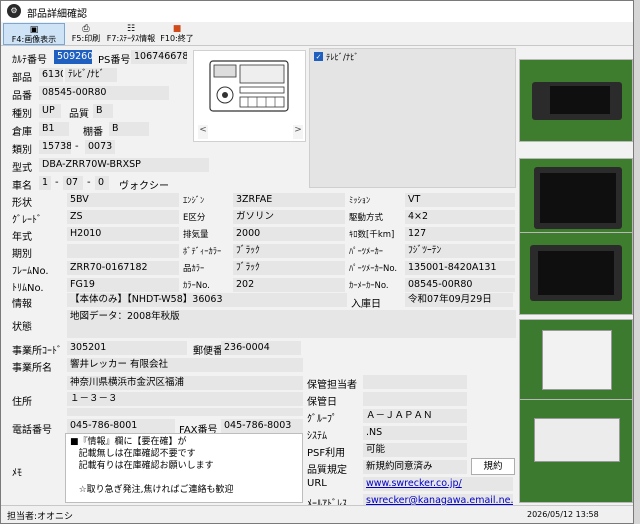 The height and width of the screenshot is (524, 640). Describe the element at coordinates (207, 300) in the screenshot. I see `jouhou-field: 【本体のみ】【NHDT-W58】36063` at that location.